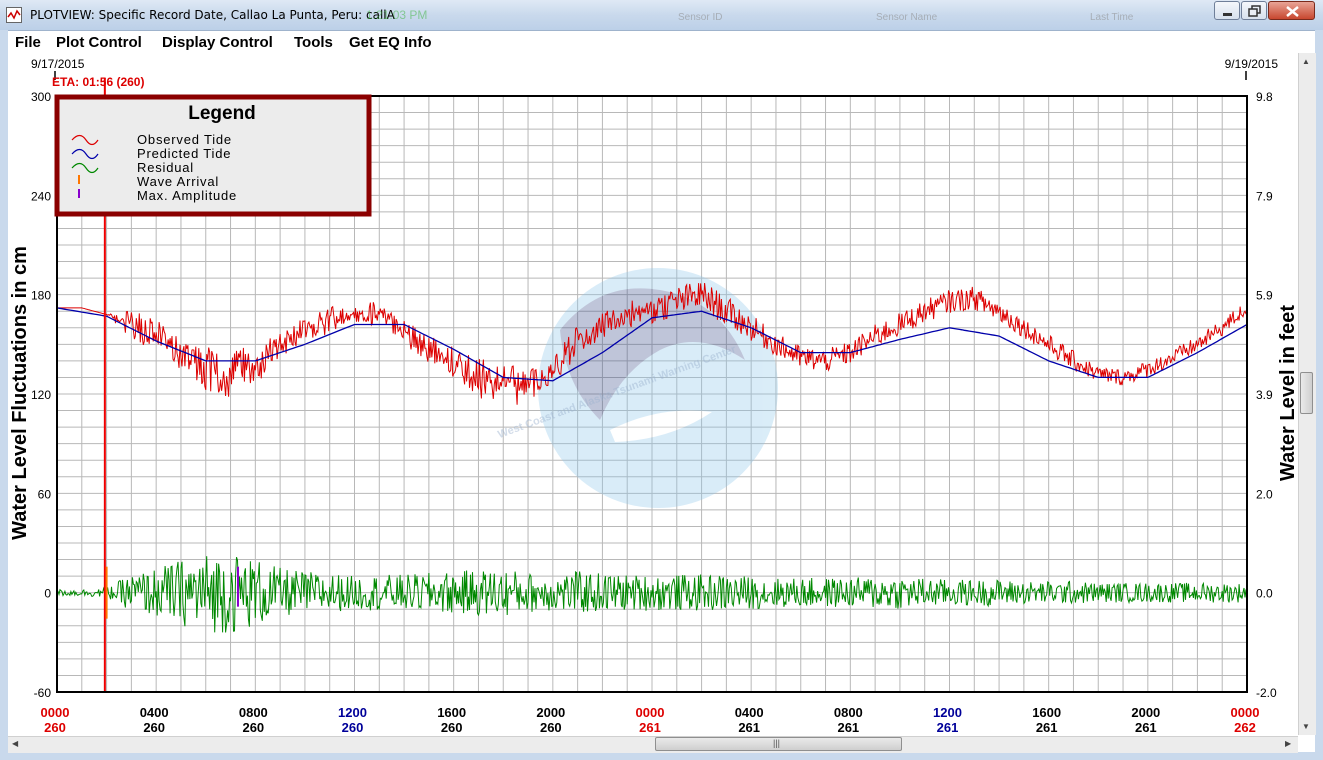 Image resolution: width=1323 pixels, height=760 pixels. What do you see at coordinates (165, 167) in the screenshot?
I see `legend-item-label: Residual` at bounding box center [165, 167].